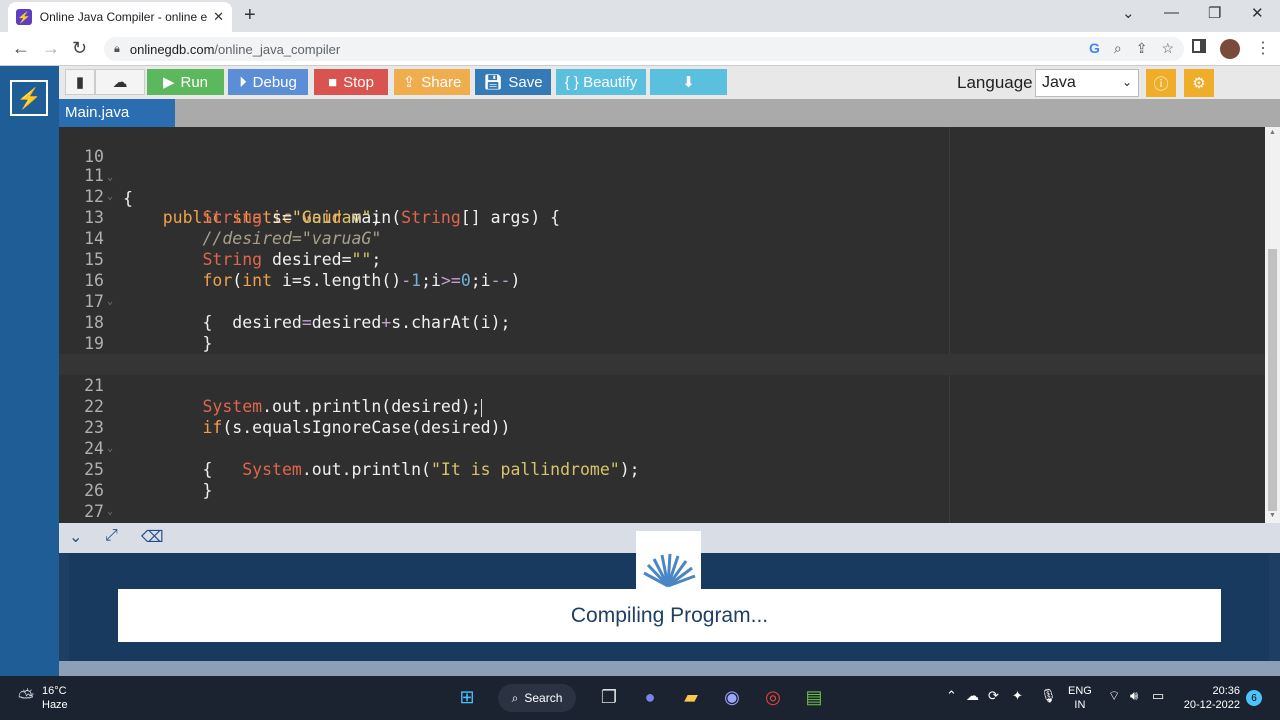 This screenshot has height=720, width=1280. I want to click on save-label: Save, so click(525, 82).